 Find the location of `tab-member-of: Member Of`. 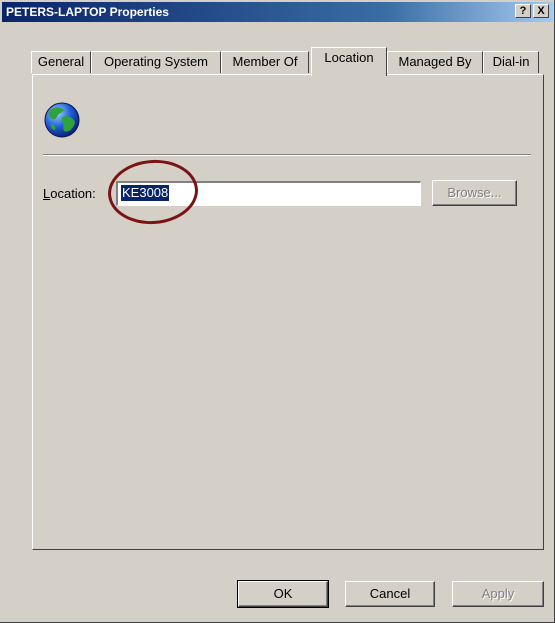

tab-member-of: Member Of is located at coordinates (265, 62).